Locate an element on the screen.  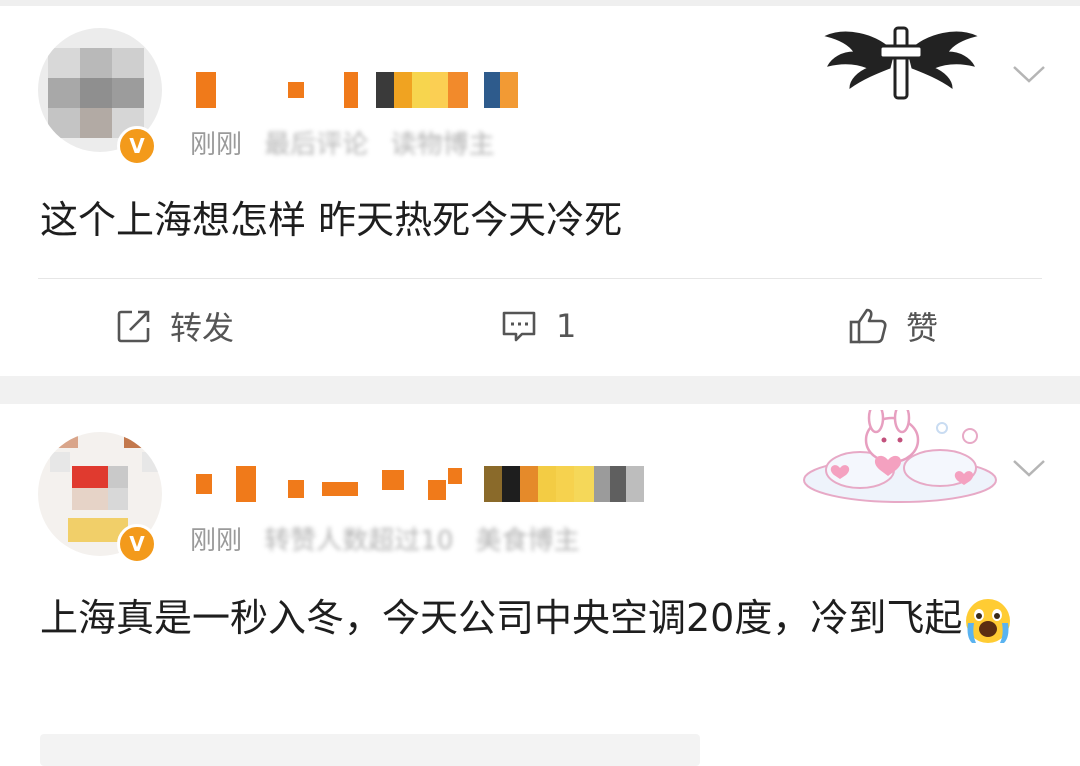
post-content: 这个上海想怎样 昨天热死今天冷死 is located at coordinates (331, 220).